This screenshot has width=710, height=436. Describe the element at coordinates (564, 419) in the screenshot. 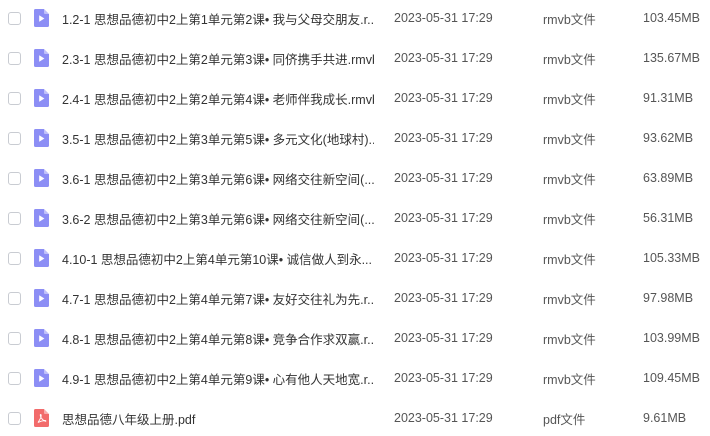

I see `file-type: pdf文件` at that location.